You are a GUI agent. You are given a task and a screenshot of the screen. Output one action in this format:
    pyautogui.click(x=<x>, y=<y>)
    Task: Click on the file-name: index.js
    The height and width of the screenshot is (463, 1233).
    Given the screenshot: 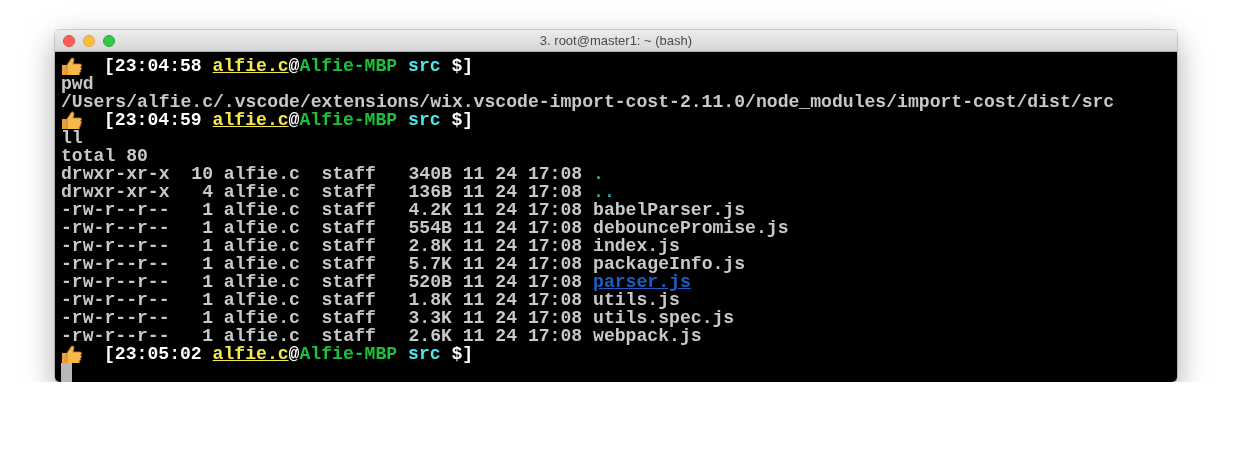 What is the action you would take?
    pyautogui.click(x=636, y=246)
    